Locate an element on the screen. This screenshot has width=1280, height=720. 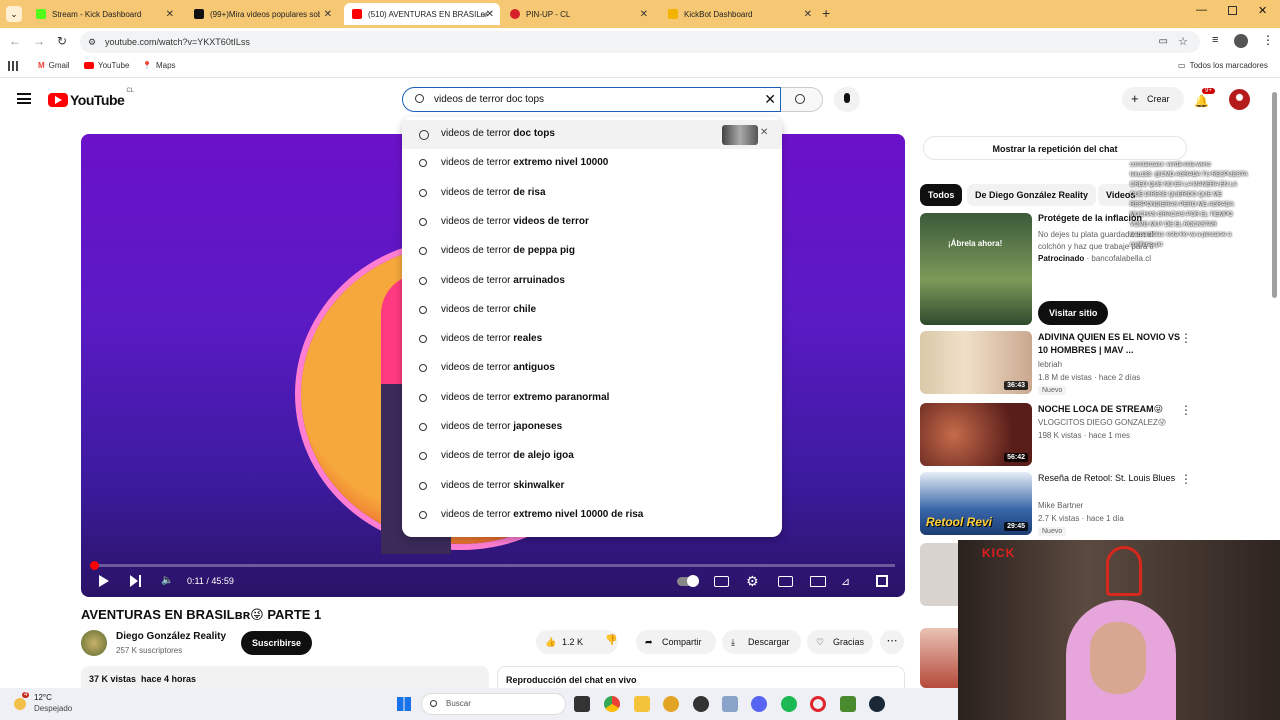
all-bookmarks-folder: ▭ Todos los marcadores is located at coordinates (1223, 65).